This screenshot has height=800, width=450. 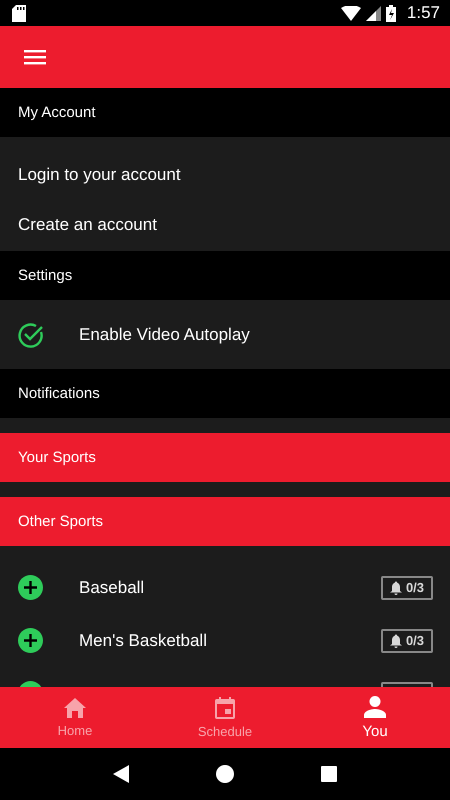 I want to click on calendar-icon, so click(x=225, y=707).